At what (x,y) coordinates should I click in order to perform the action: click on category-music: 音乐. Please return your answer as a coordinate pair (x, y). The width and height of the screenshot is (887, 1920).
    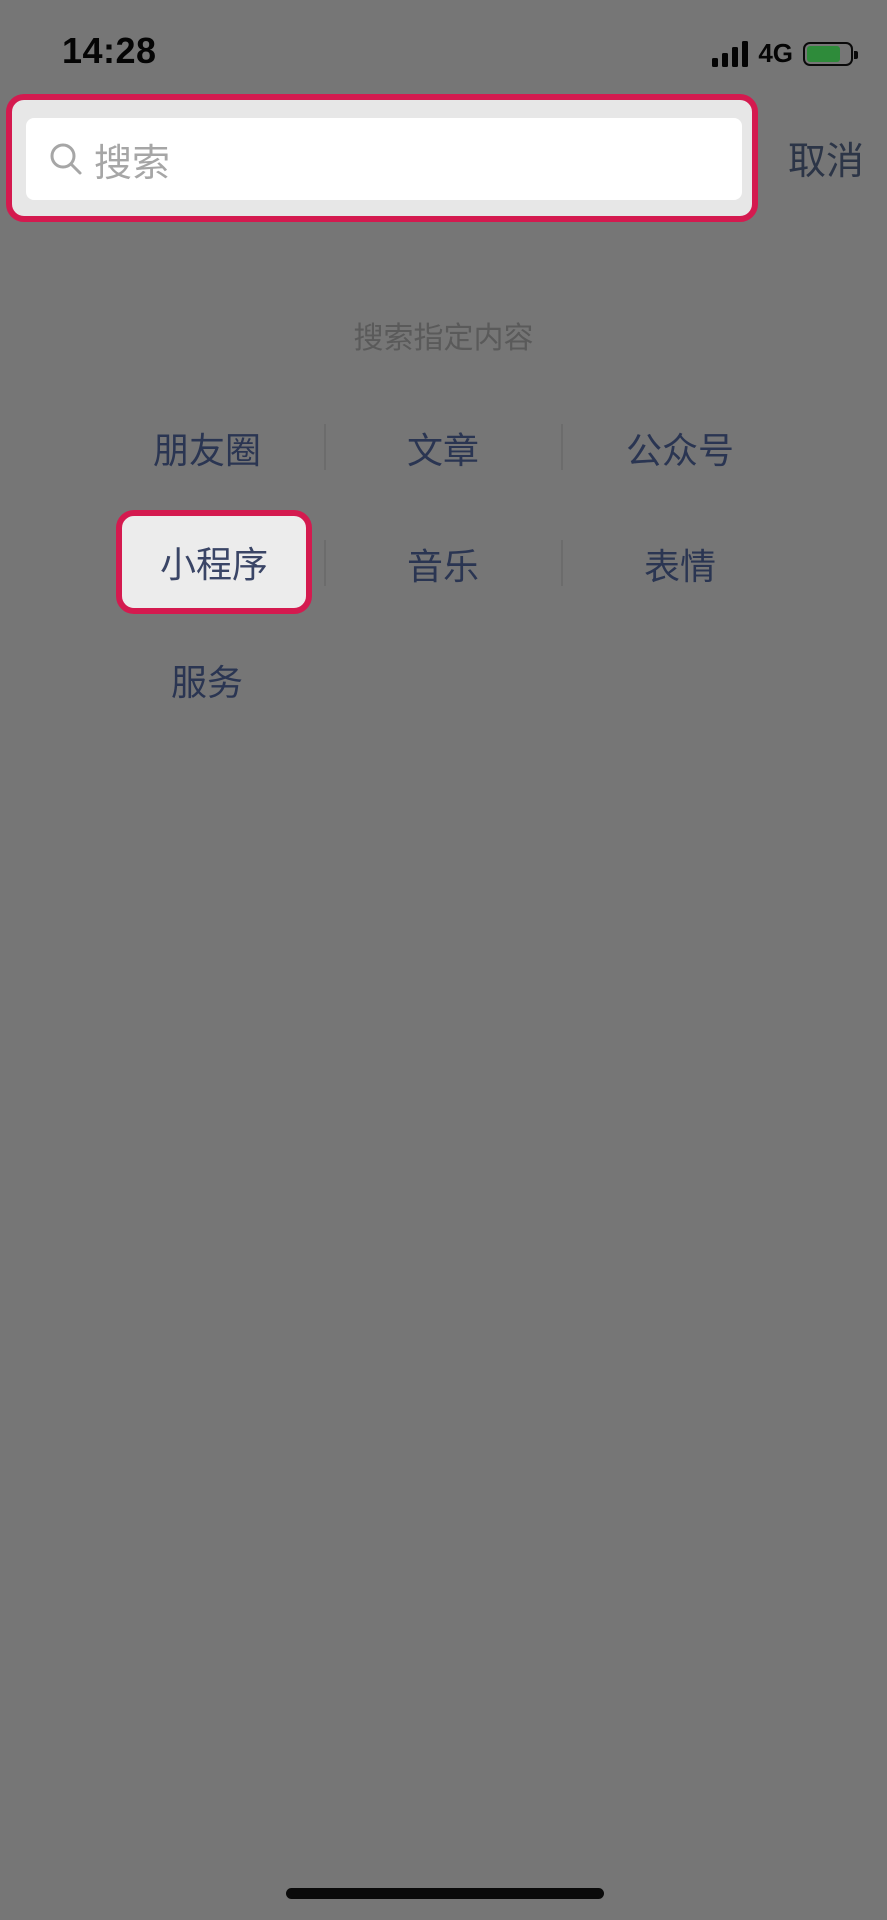
    Looking at the image, I should click on (443, 564).